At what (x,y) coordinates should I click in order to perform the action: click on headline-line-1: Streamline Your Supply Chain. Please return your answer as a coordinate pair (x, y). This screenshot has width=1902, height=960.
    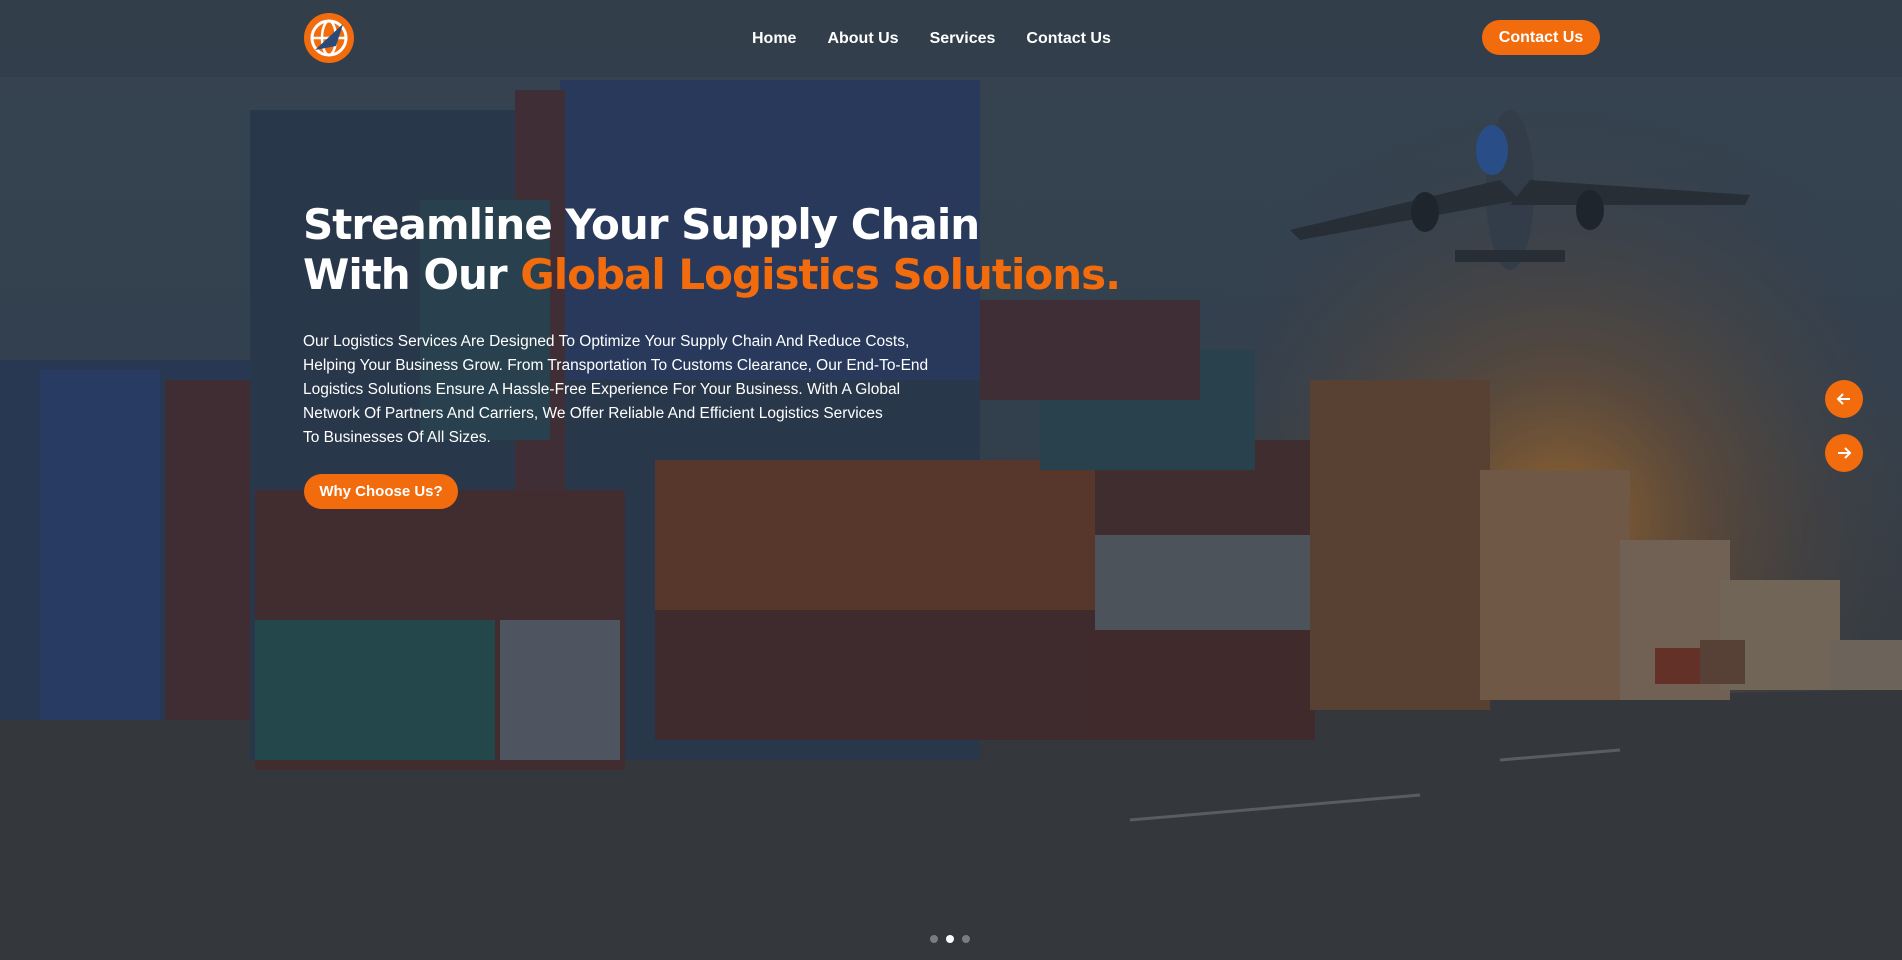
    Looking at the image, I should click on (641, 224).